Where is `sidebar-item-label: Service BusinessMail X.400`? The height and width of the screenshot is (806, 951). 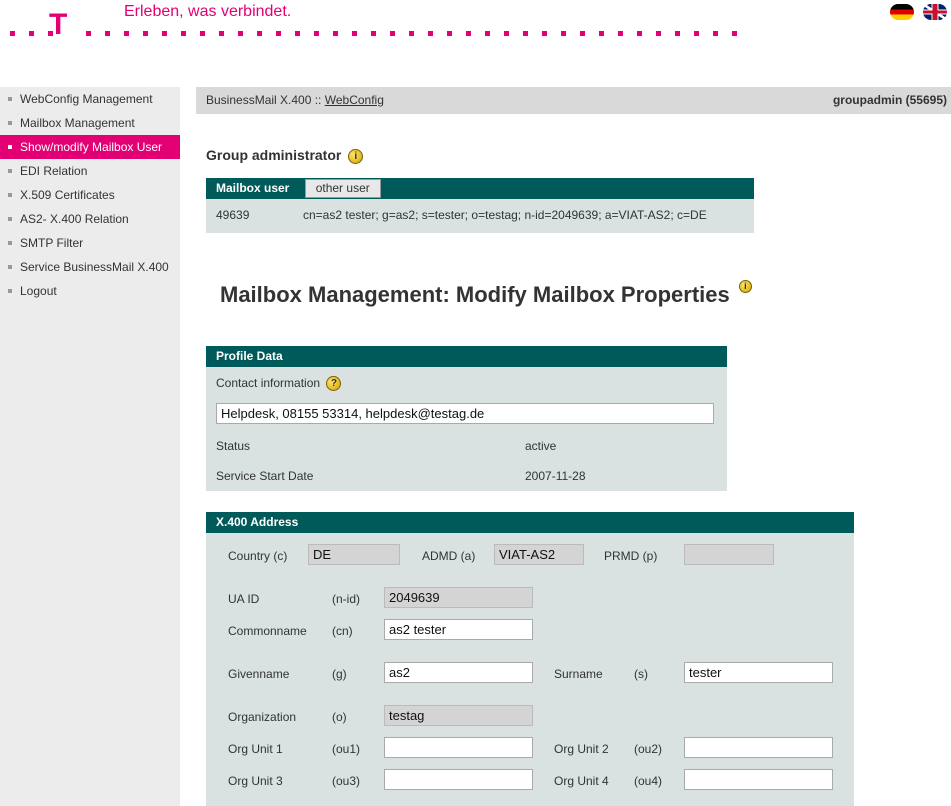
sidebar-item-label: Service BusinessMail X.400 is located at coordinates (94, 267).